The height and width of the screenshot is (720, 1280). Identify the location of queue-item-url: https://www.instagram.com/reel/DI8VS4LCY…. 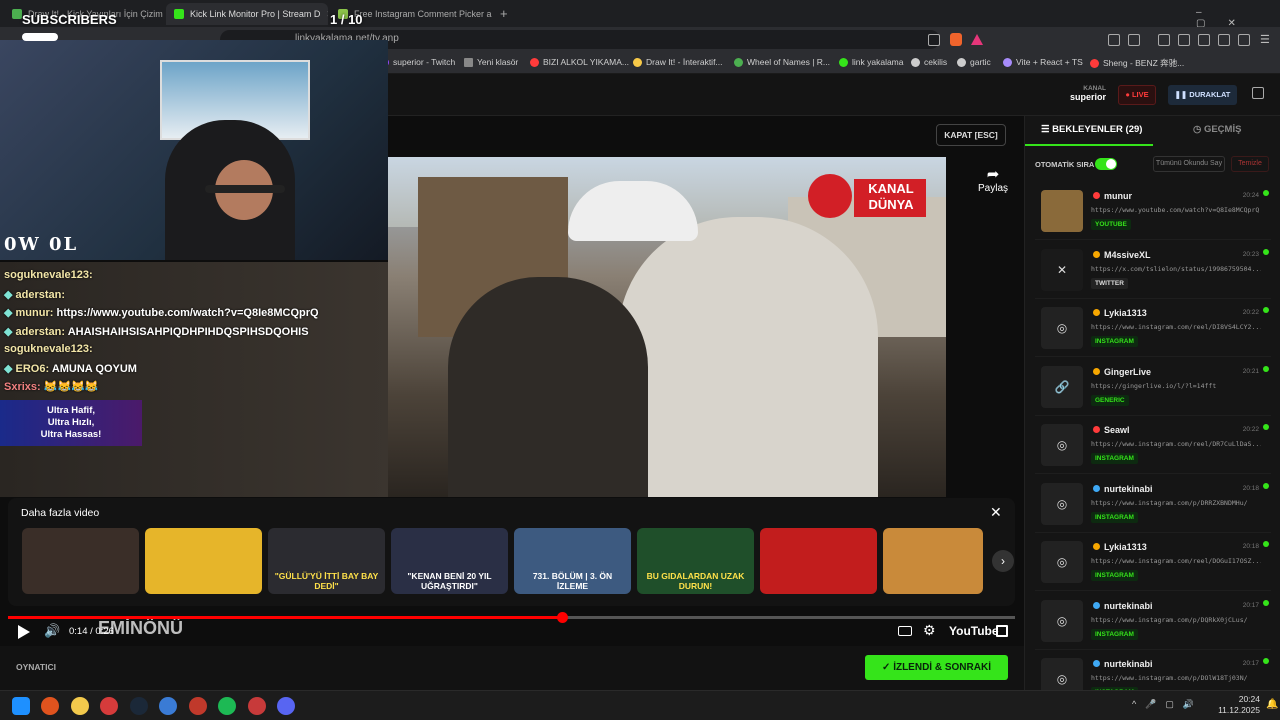
(1176, 327).